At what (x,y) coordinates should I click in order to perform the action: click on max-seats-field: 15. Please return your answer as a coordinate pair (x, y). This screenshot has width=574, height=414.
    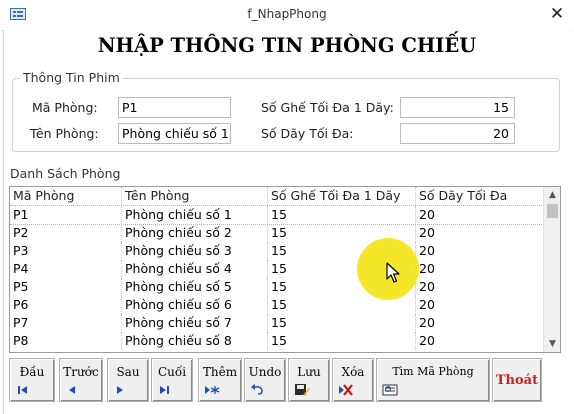
    Looking at the image, I should click on (457, 107).